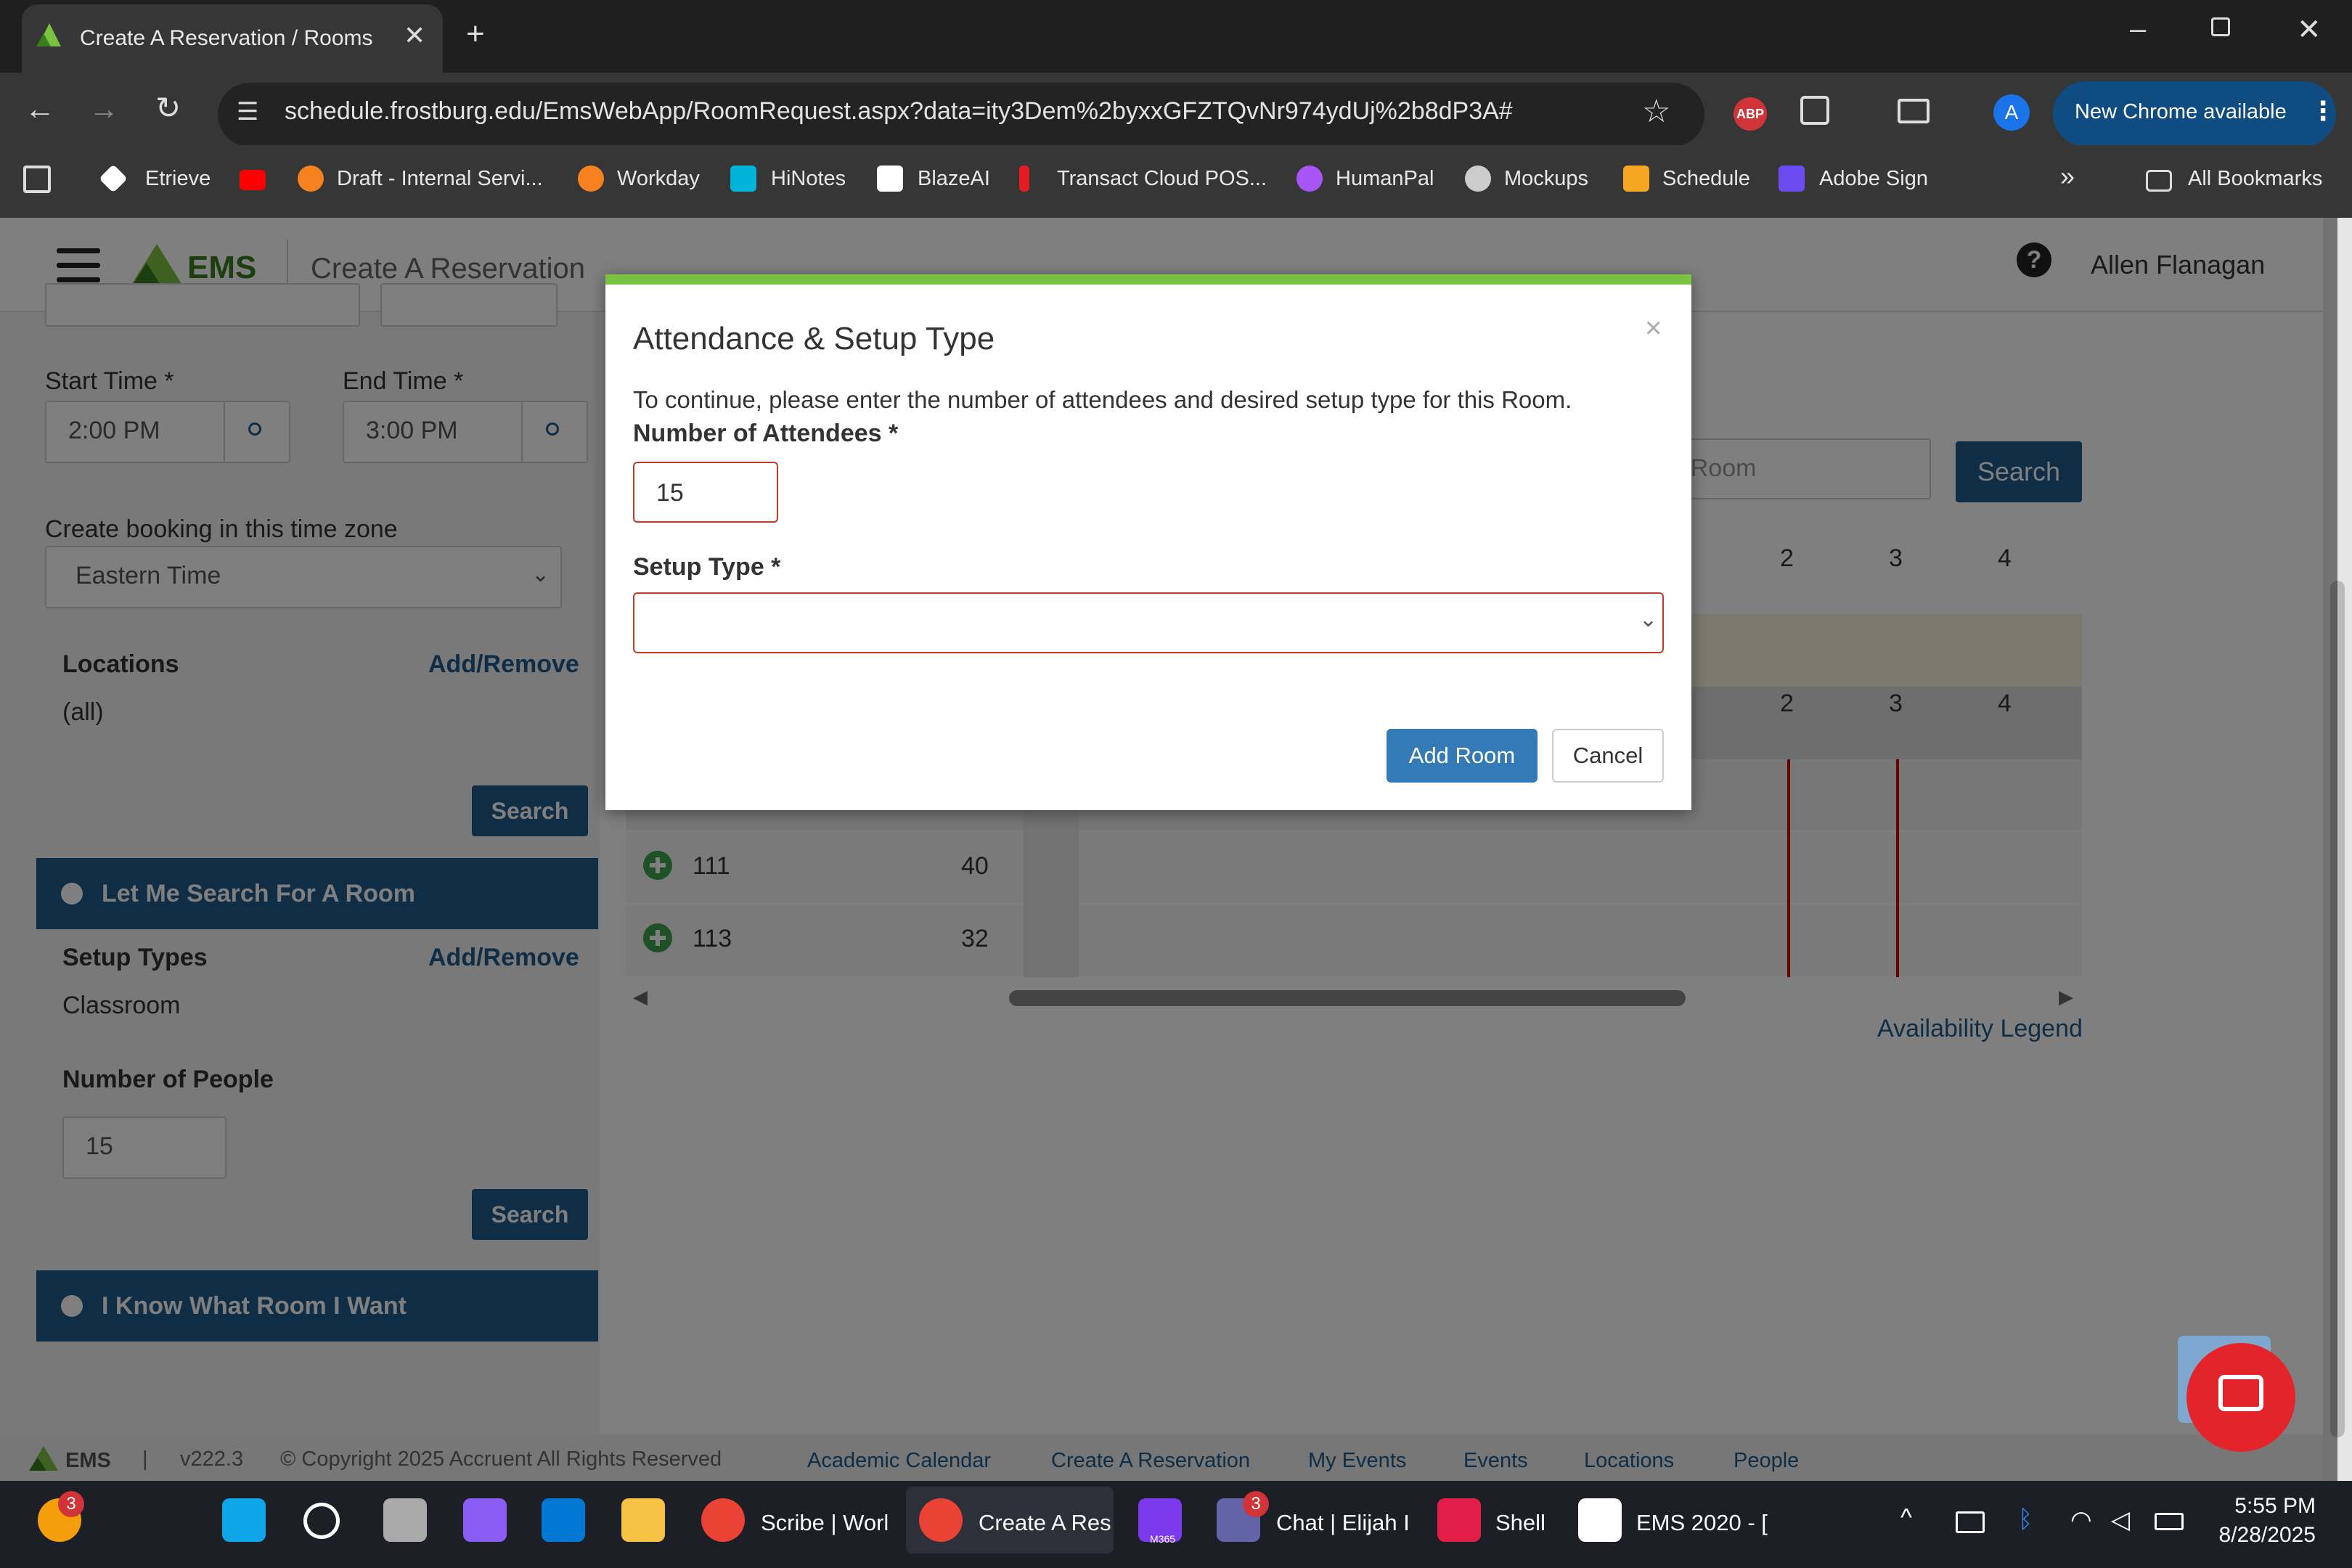  Describe the element at coordinates (1914, 111) in the screenshot. I see `tab-search-icon` at that location.